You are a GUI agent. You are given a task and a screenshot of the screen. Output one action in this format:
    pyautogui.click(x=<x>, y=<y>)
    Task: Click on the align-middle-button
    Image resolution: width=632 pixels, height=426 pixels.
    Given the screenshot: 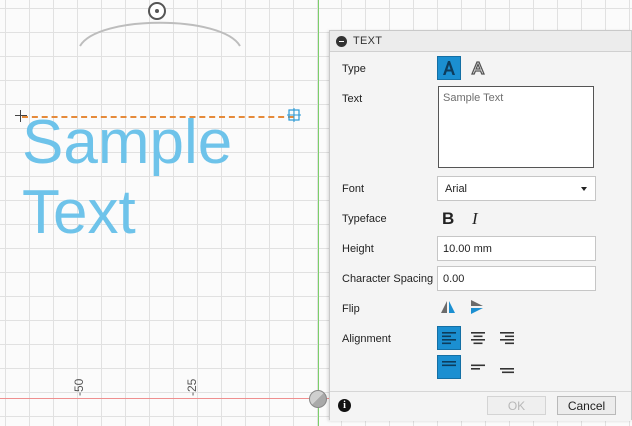 What is the action you would take?
    pyautogui.click(x=478, y=367)
    